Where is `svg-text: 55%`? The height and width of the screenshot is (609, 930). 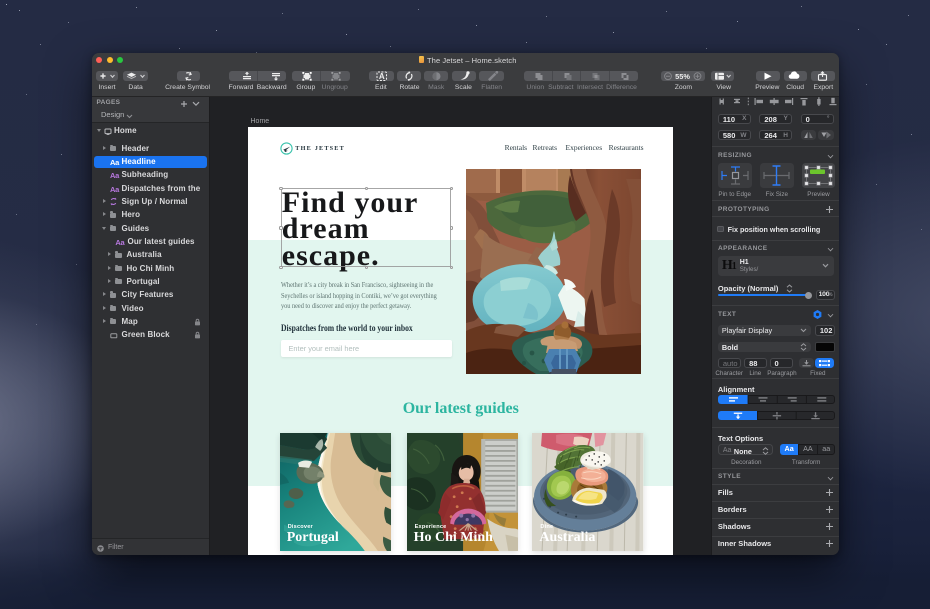
svg-text: 55% is located at coordinates (682, 76).